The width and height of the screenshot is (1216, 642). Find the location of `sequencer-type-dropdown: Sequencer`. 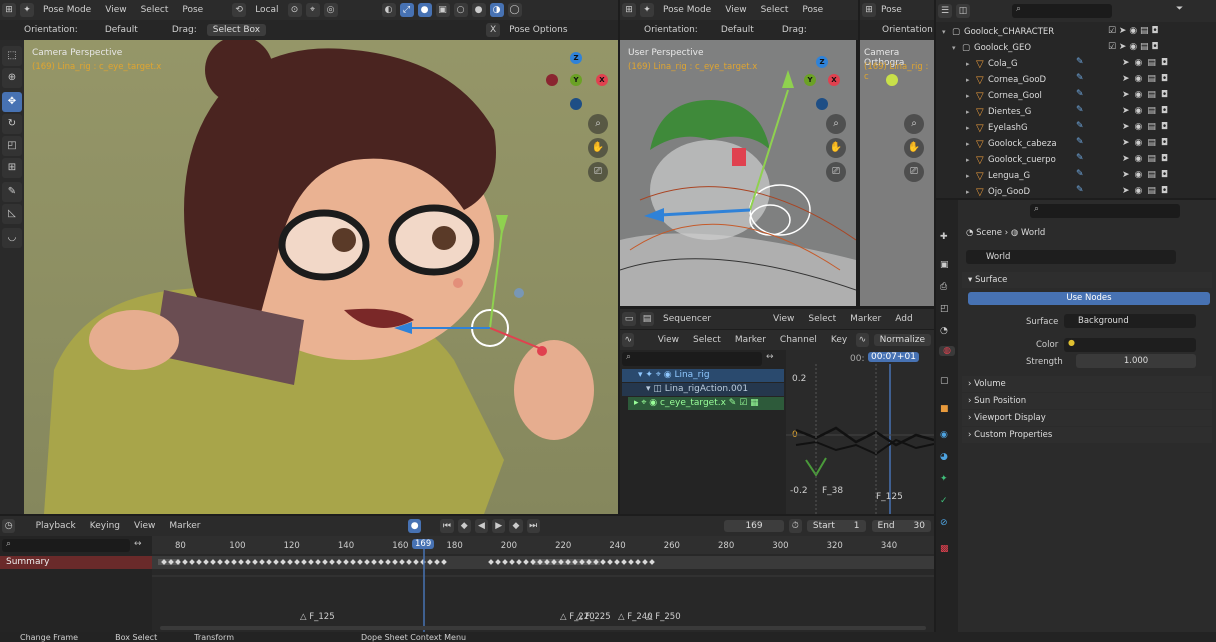

sequencer-type-dropdown: Sequencer is located at coordinates (711, 319).